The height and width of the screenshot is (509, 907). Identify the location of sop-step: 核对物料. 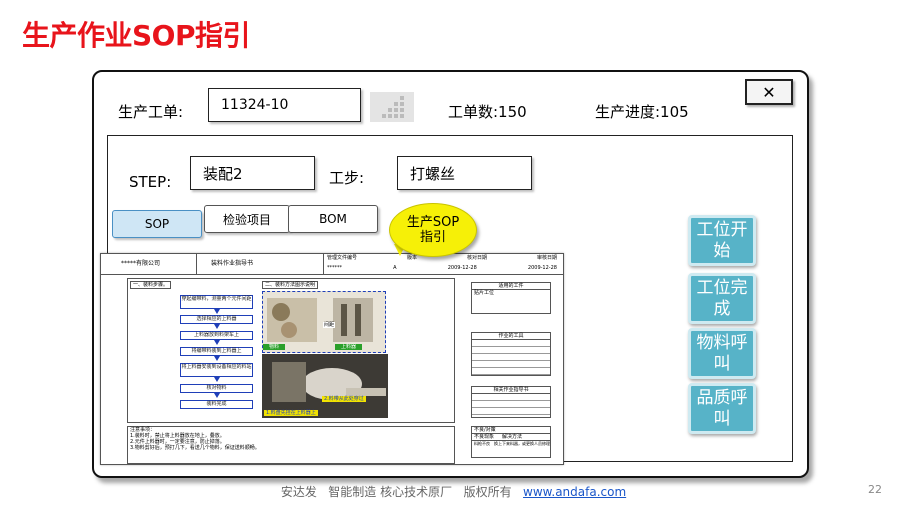
(216, 388).